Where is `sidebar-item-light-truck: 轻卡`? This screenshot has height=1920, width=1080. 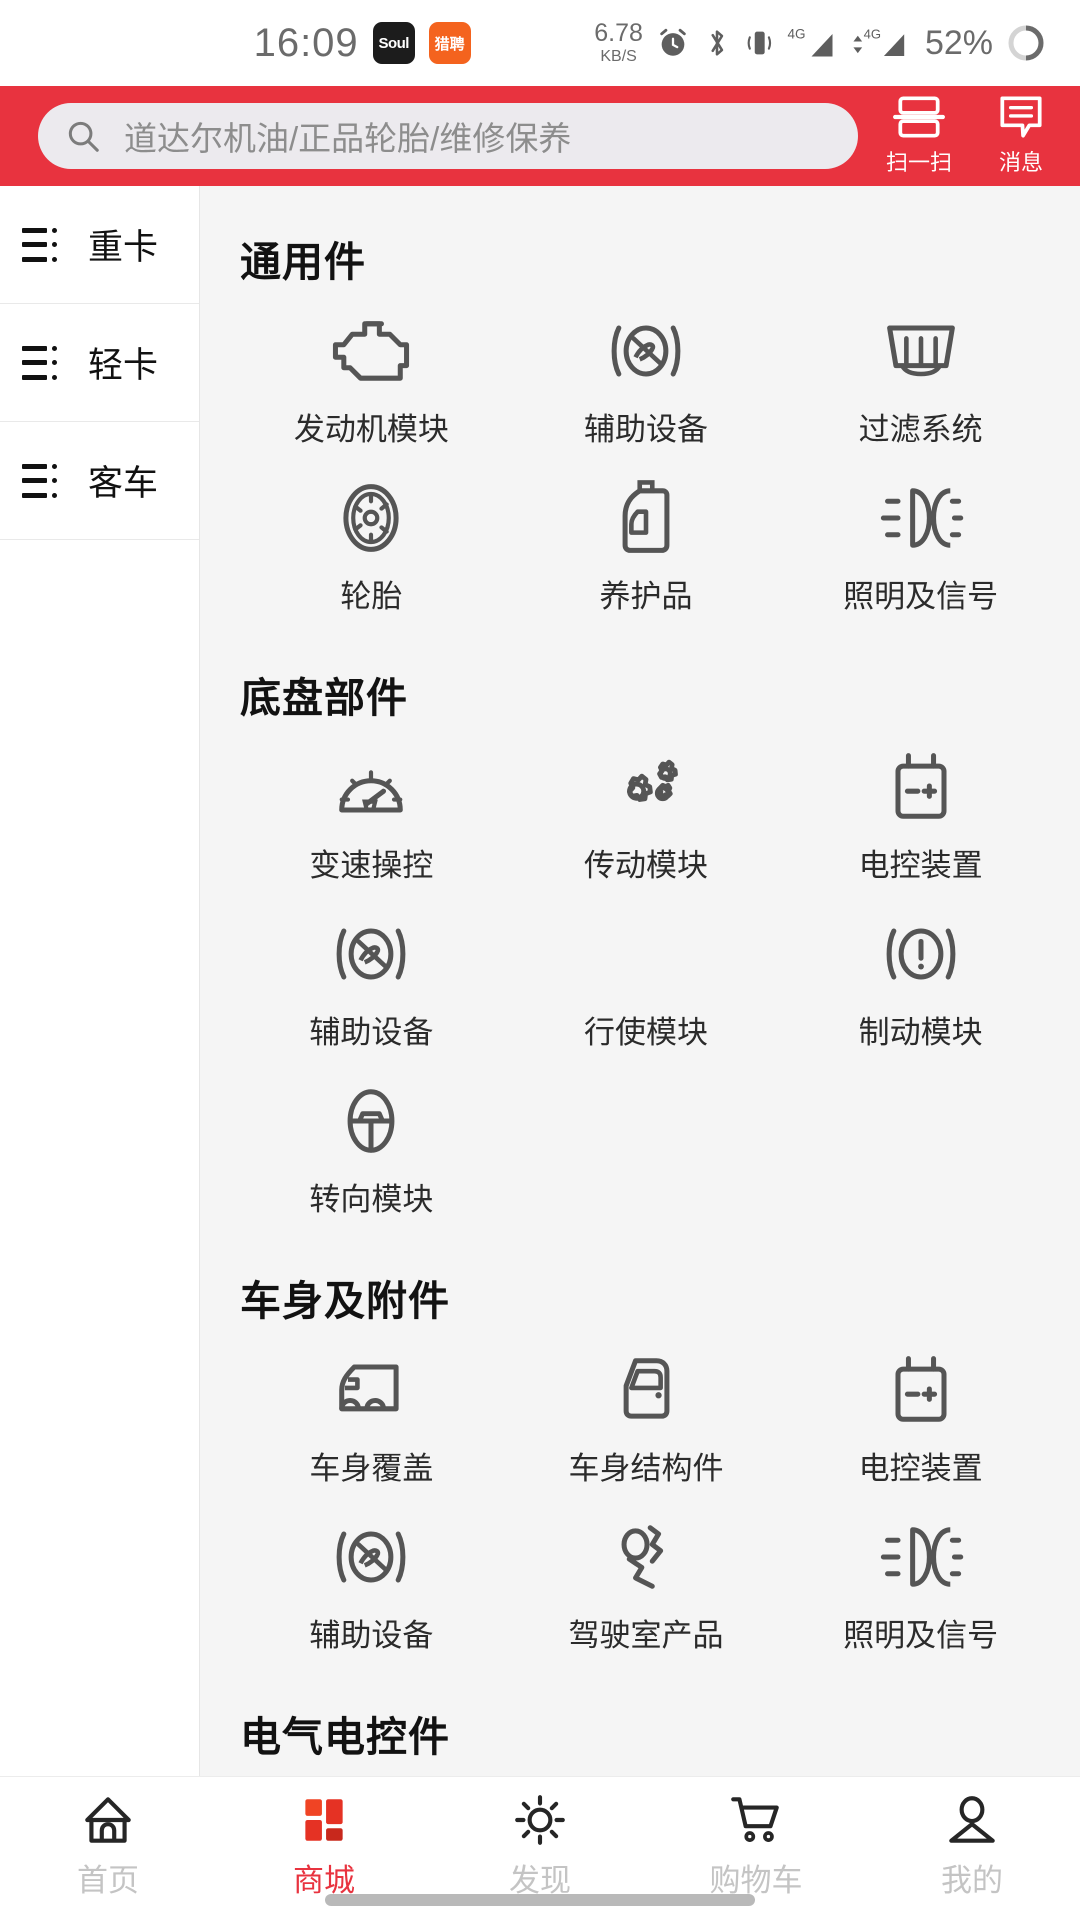 sidebar-item-light-truck: 轻卡 is located at coordinates (99, 363).